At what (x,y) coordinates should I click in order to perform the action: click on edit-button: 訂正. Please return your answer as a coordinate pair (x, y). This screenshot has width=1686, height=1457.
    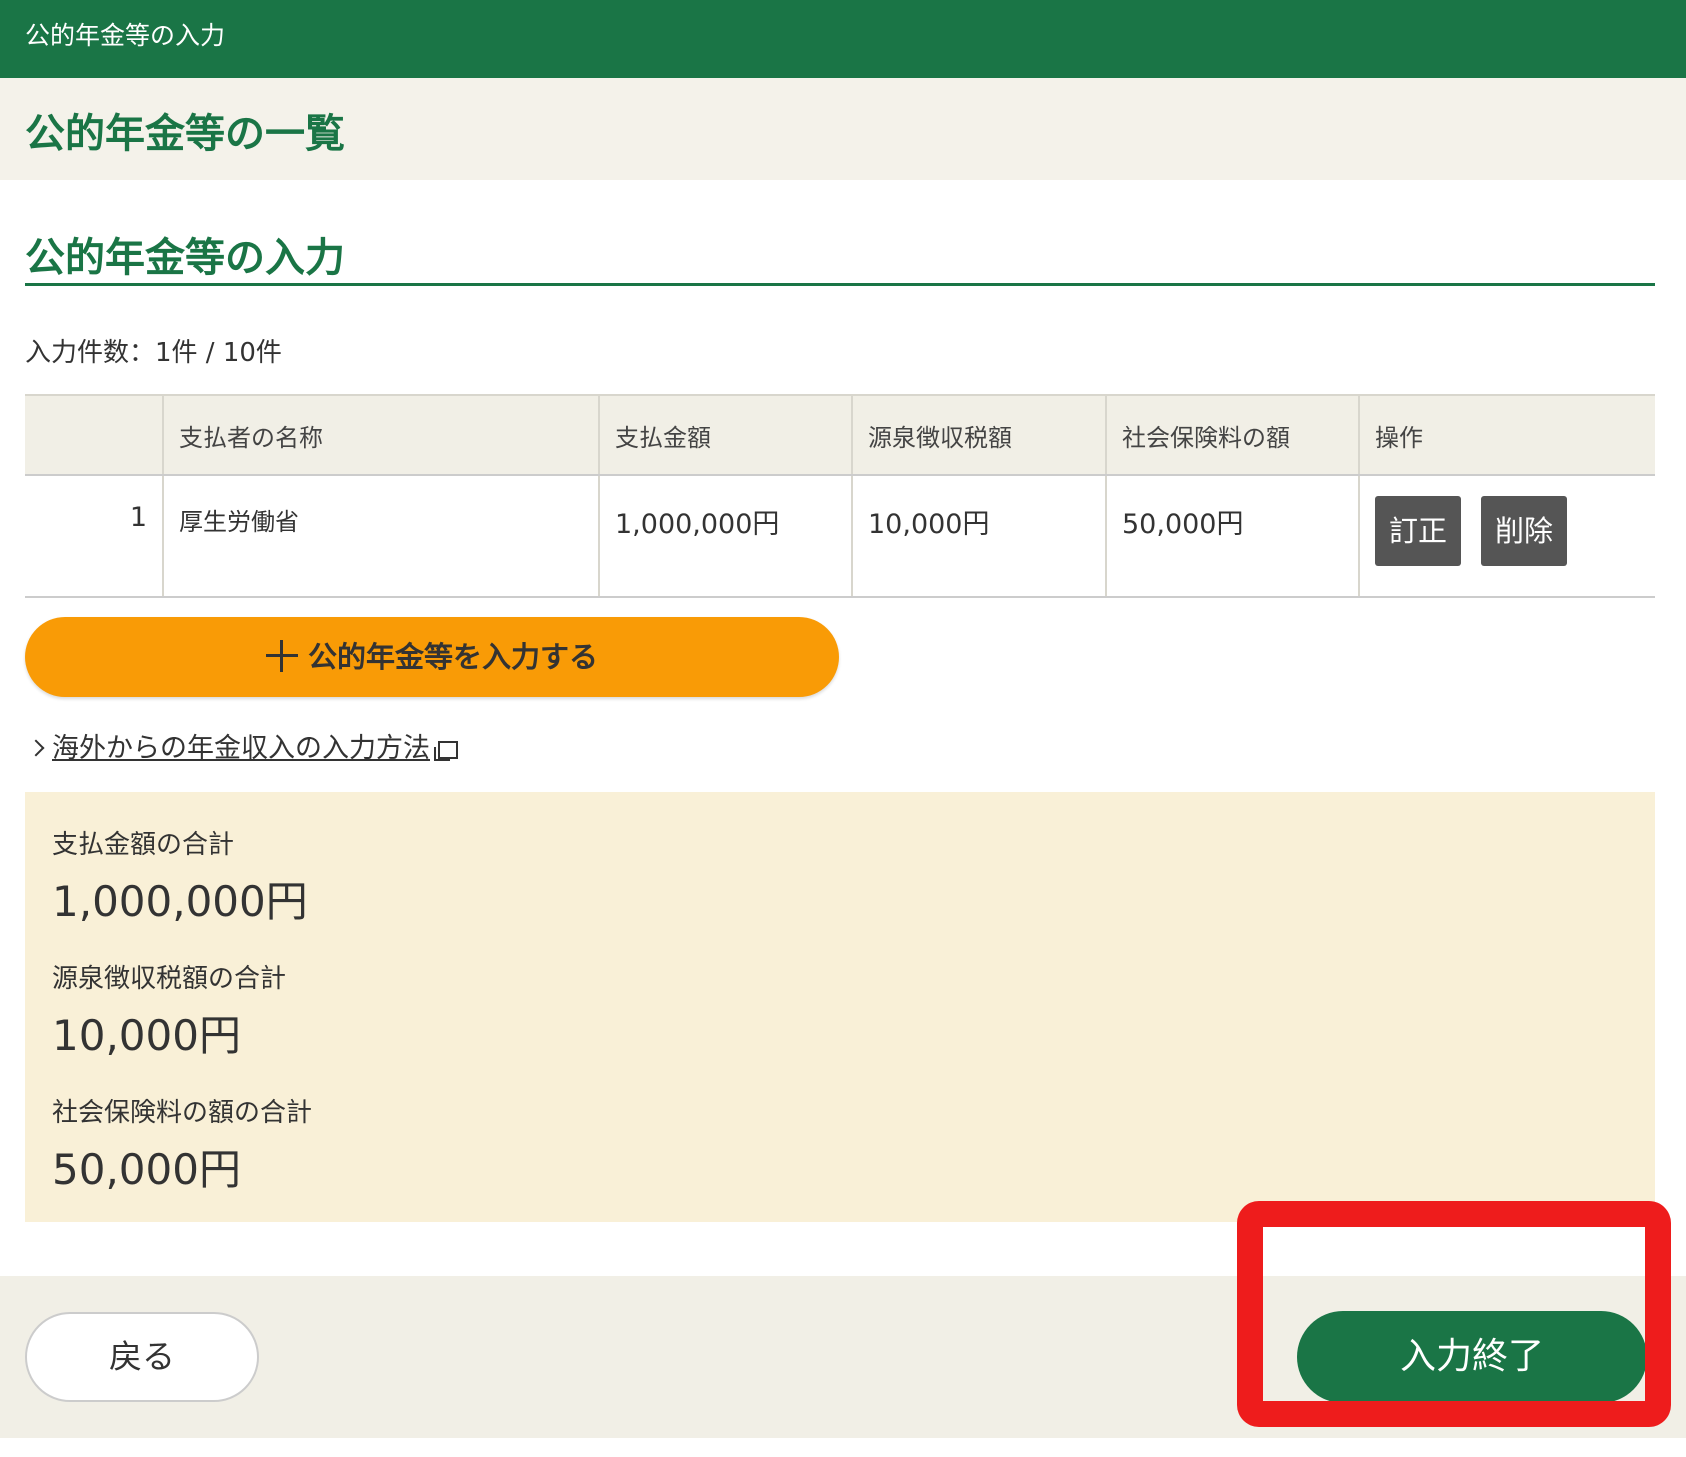
    Looking at the image, I should click on (1418, 531).